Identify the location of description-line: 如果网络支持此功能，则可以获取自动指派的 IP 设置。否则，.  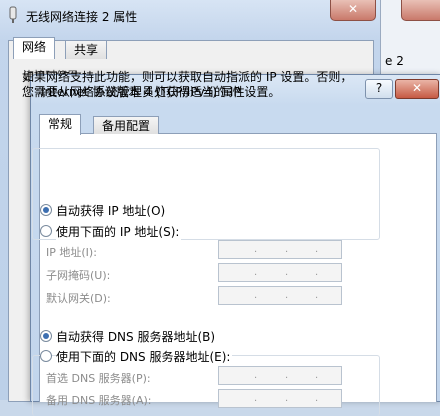
(187, 77).